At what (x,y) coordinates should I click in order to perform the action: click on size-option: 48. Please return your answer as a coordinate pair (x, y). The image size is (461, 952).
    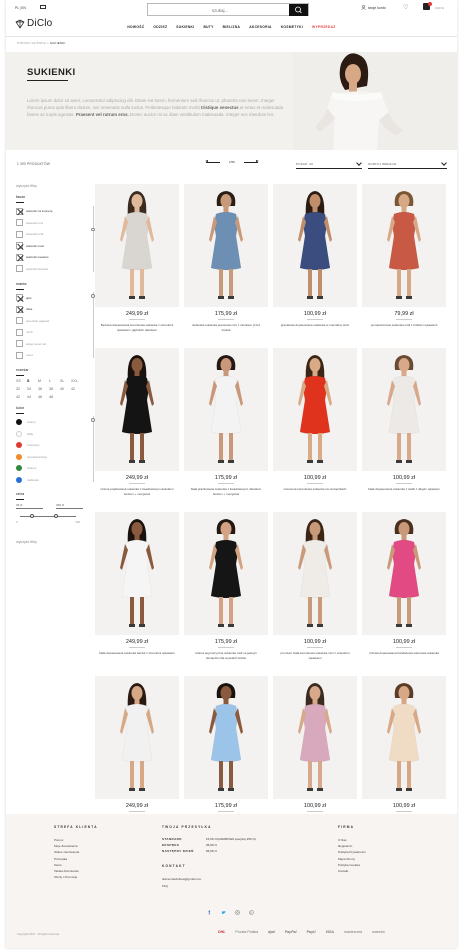
    Looking at the image, I should click on (54, 397).